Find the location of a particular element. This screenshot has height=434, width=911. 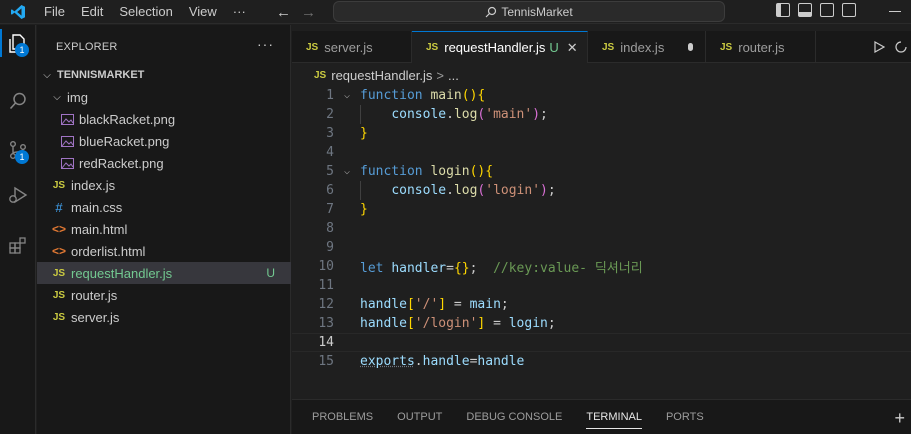

panel-tab-ports: PORTS is located at coordinates (685, 417).